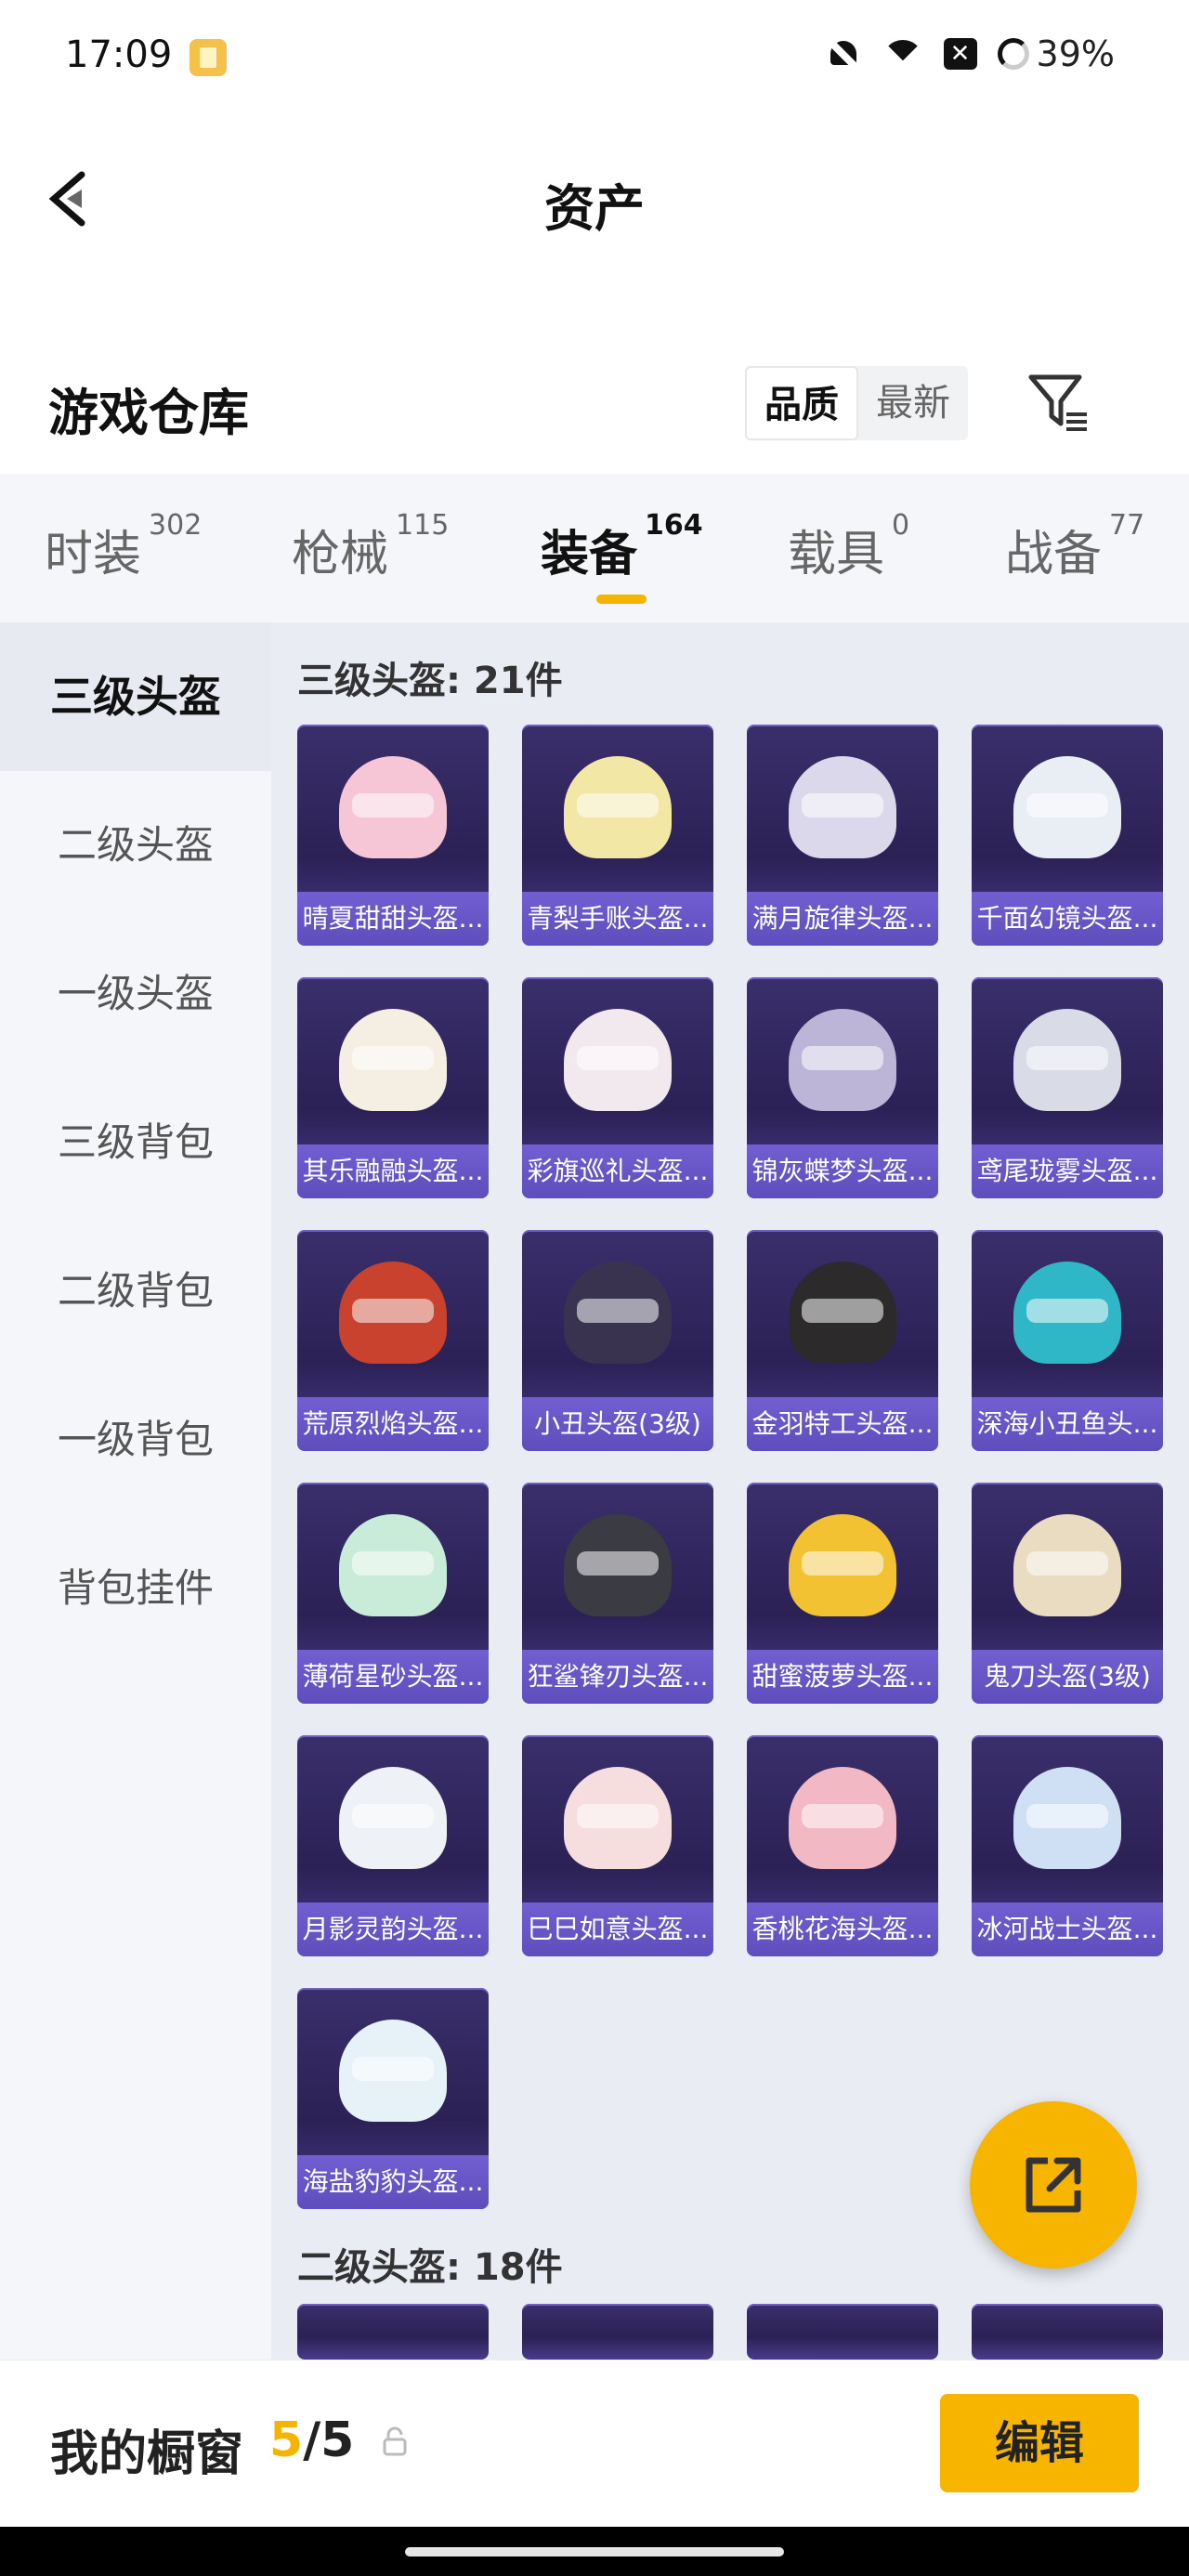 Image resolution: width=1189 pixels, height=2576 pixels. I want to click on status-bar: 17:09 ✕ 39%, so click(594, 56).